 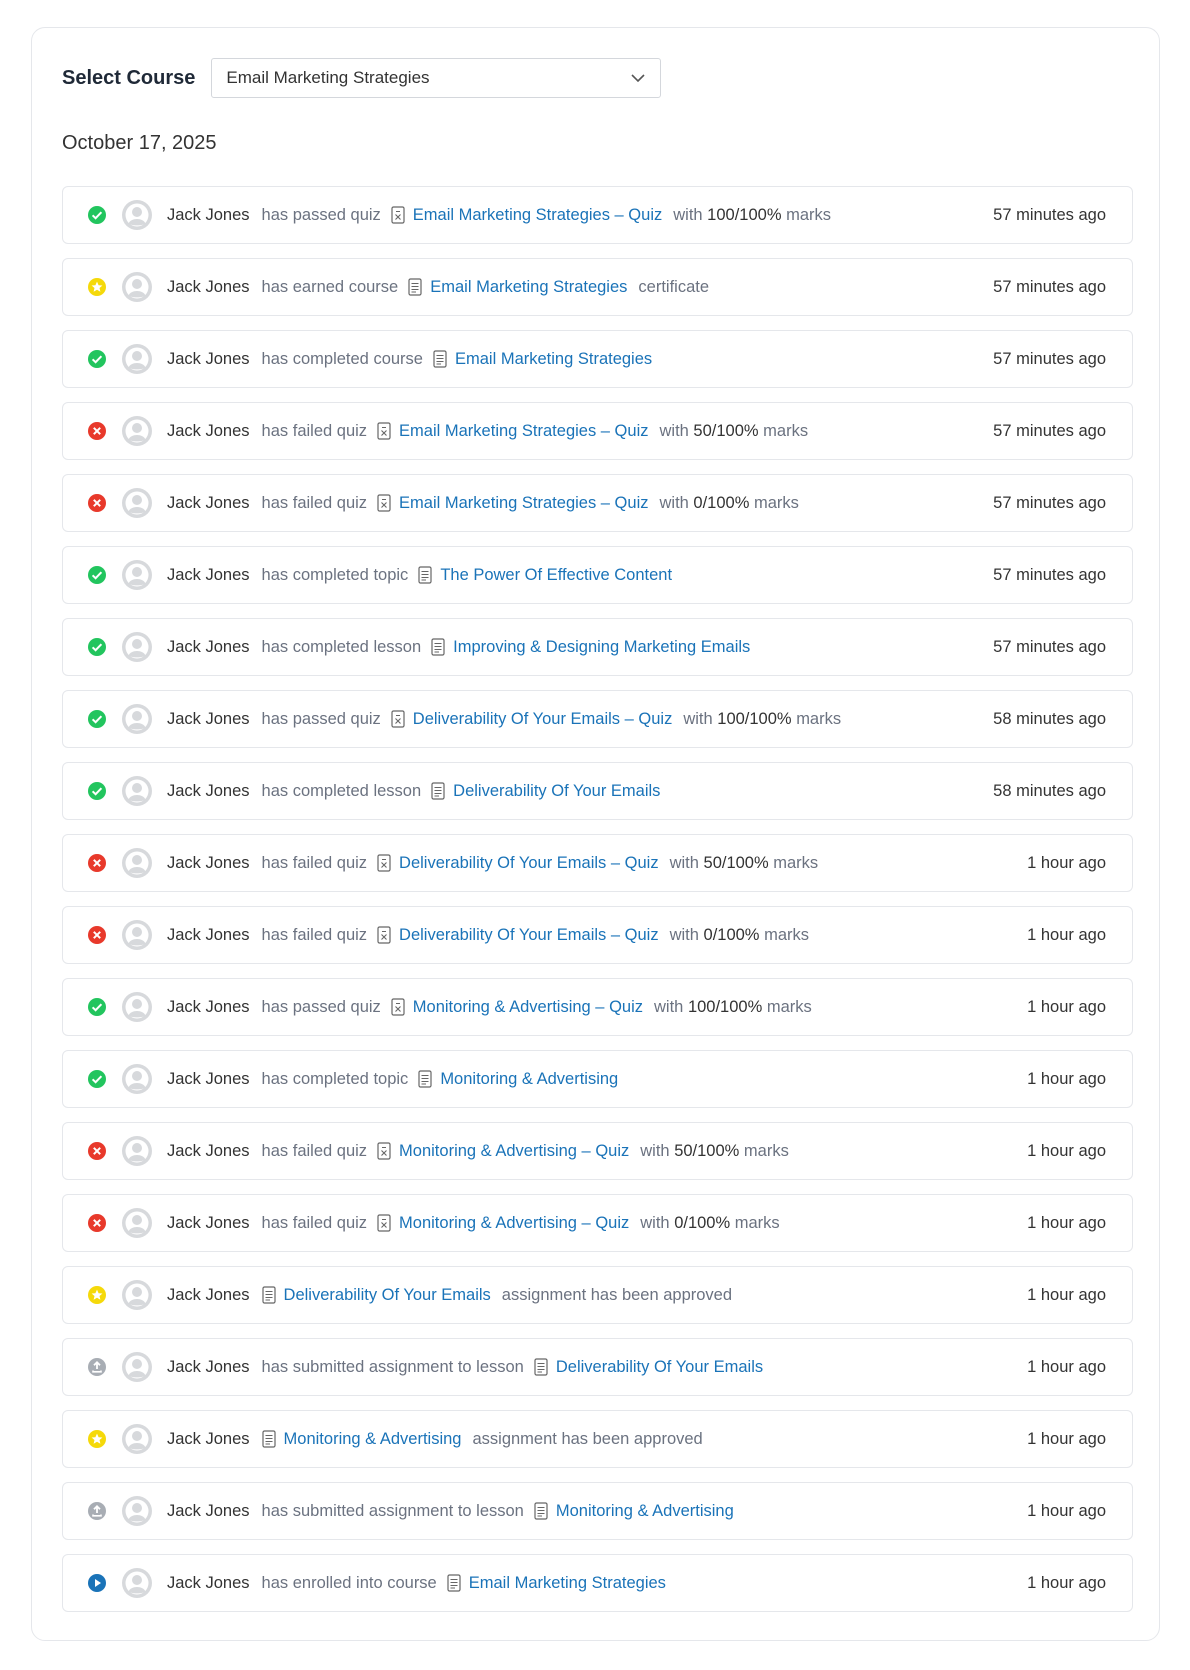 What do you see at coordinates (674, 286) in the screenshot?
I see `activity-suffix: certificate` at bounding box center [674, 286].